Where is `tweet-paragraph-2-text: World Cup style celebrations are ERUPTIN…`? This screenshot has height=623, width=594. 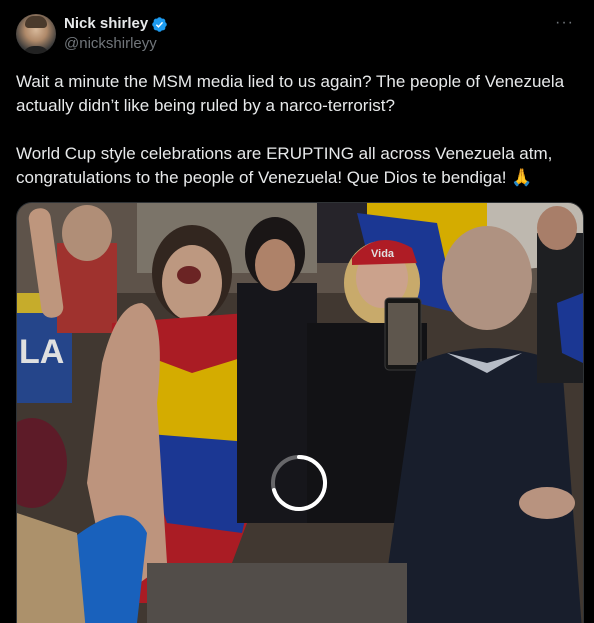 tweet-paragraph-2-text: World Cup style celebrations are ERUPTIN… is located at coordinates (284, 165).